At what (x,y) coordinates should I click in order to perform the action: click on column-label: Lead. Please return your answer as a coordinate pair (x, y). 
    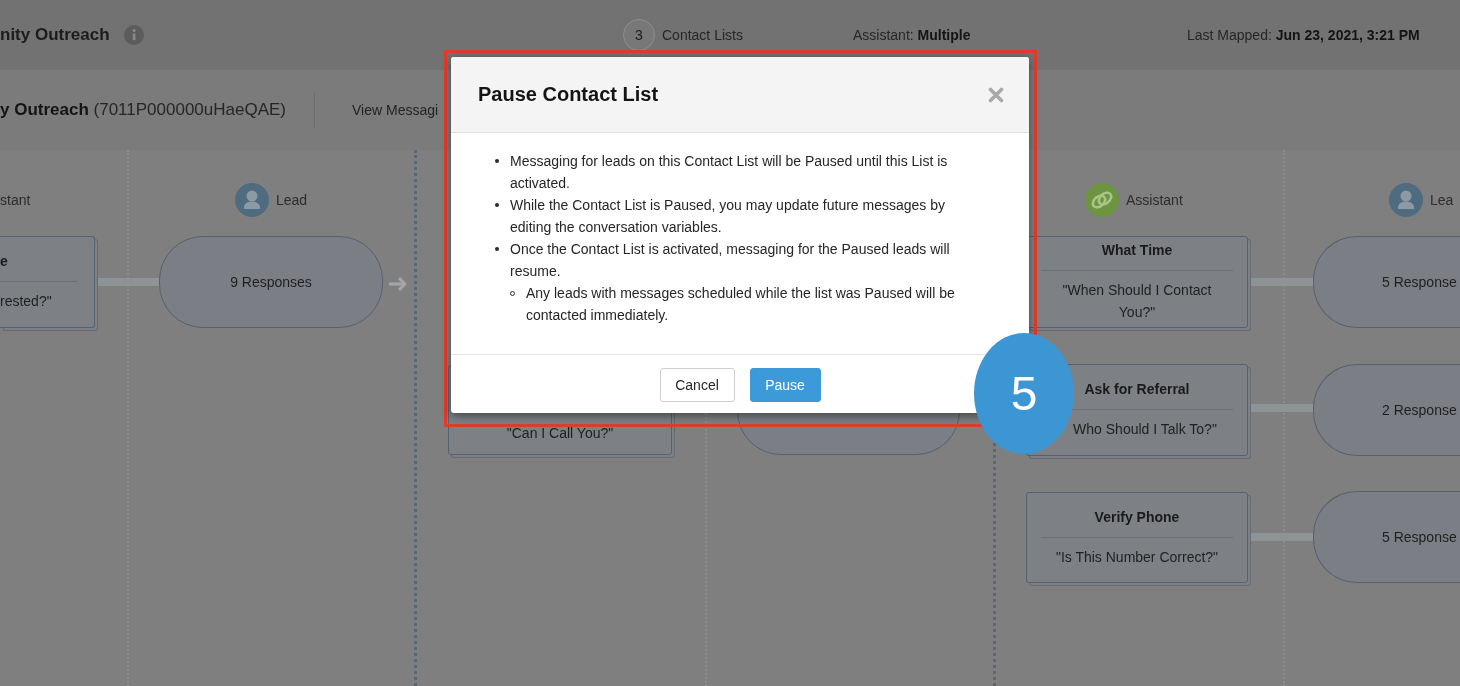
    Looking at the image, I should click on (292, 200).